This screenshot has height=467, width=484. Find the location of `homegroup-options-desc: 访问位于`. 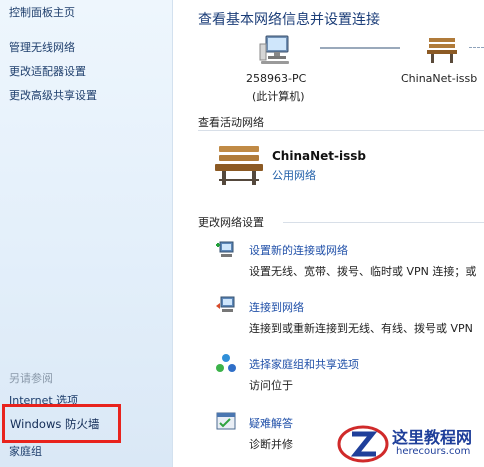

homegroup-options-desc: 访问位于 is located at coordinates (271, 385).